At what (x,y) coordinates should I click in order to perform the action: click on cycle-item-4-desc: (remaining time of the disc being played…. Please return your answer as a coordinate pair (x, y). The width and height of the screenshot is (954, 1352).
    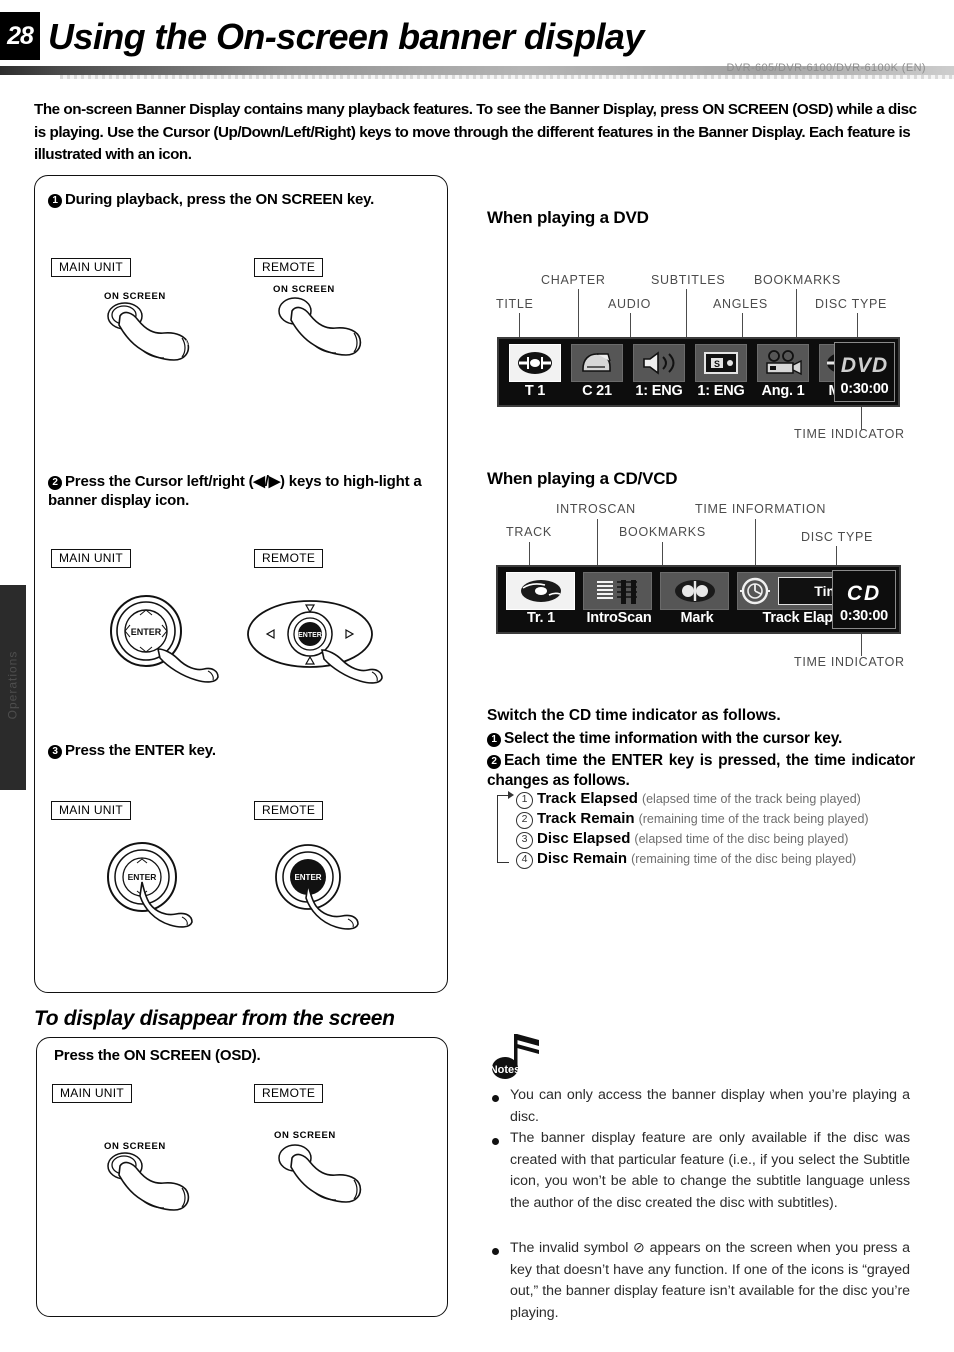
    Looking at the image, I should click on (744, 859).